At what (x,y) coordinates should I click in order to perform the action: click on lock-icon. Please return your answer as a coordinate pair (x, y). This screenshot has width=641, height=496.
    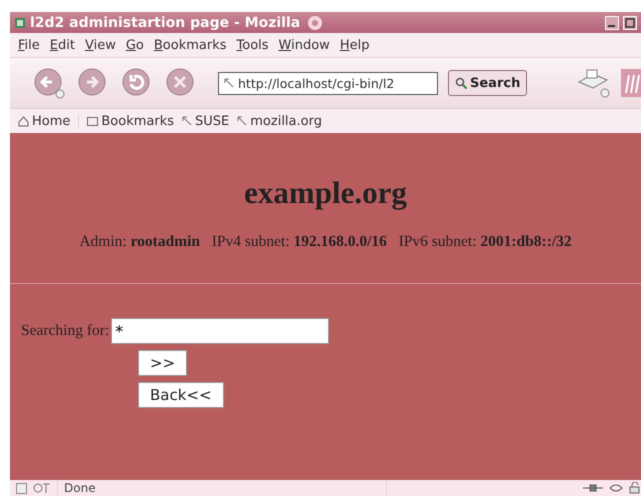
    Looking at the image, I should click on (635, 488).